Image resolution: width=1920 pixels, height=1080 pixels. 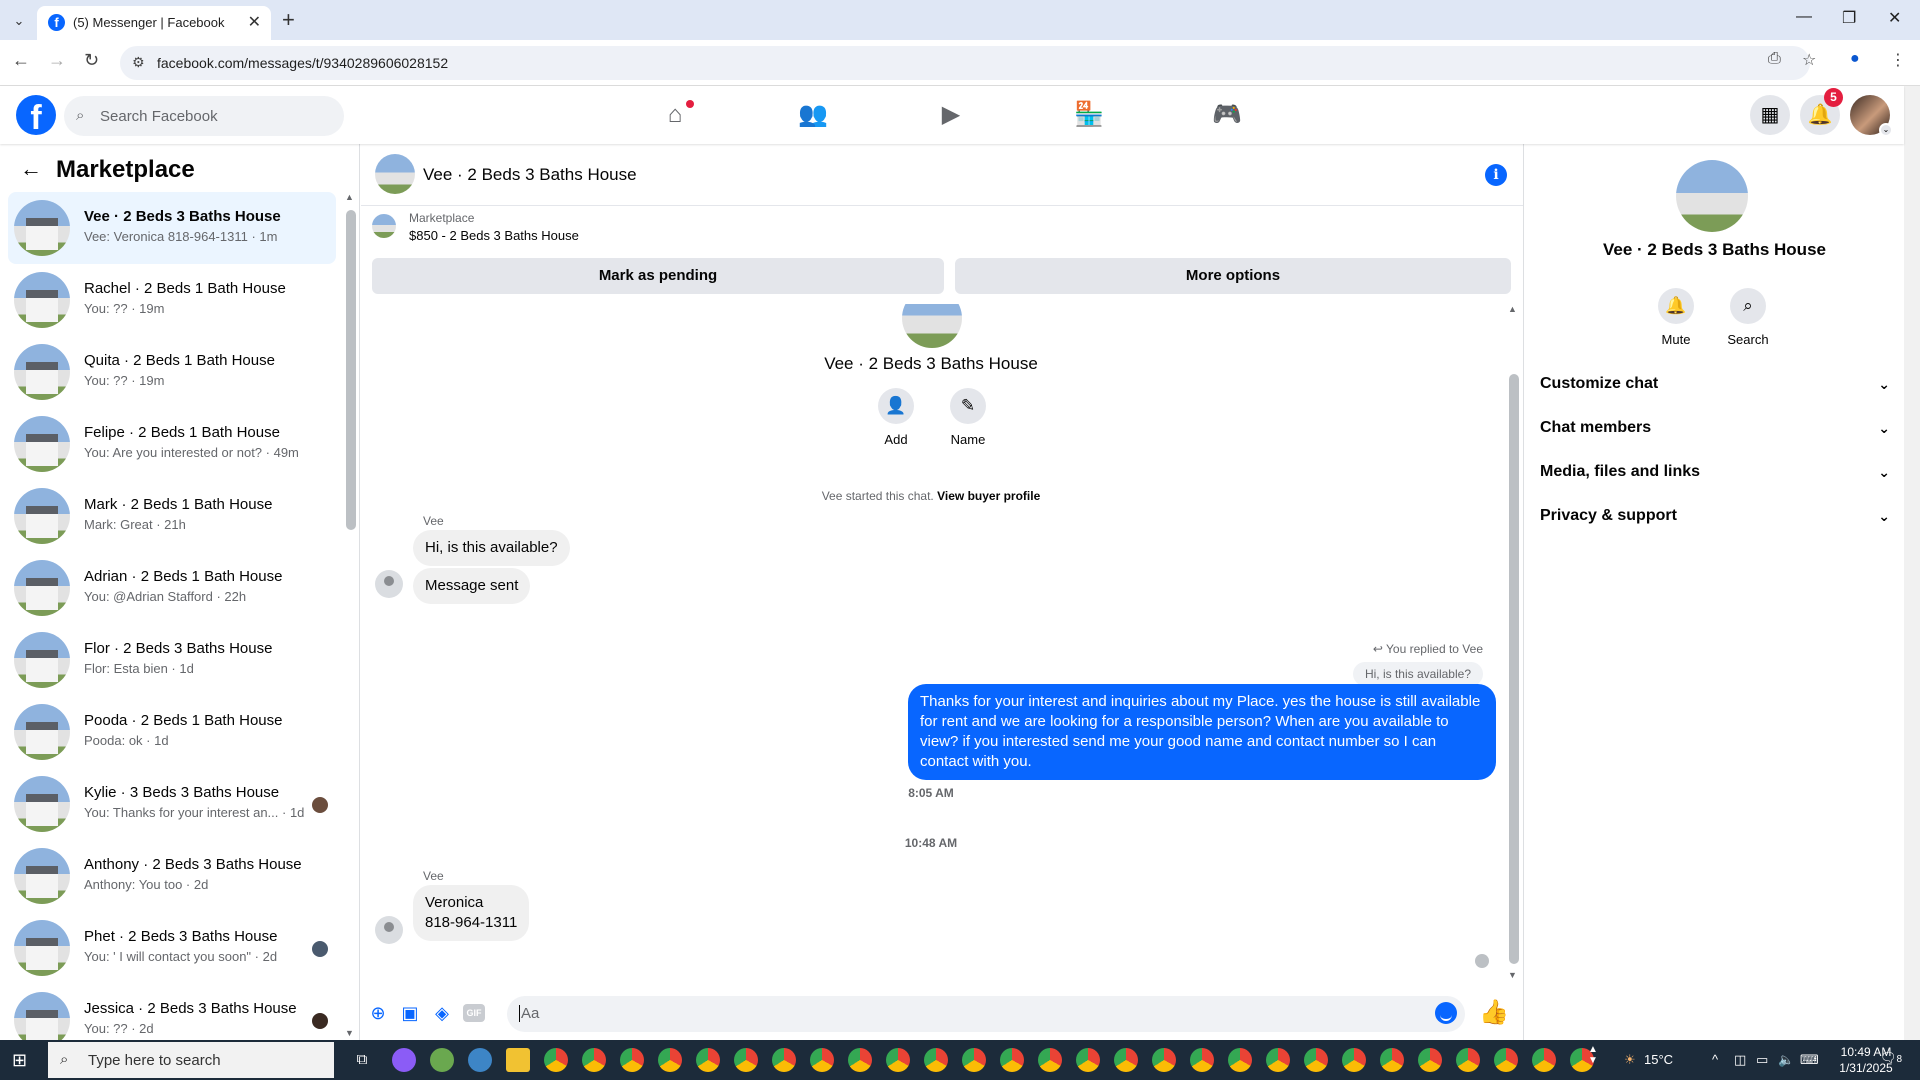 What do you see at coordinates (896, 417) in the screenshot?
I see `add-people-button: 👤 Add` at bounding box center [896, 417].